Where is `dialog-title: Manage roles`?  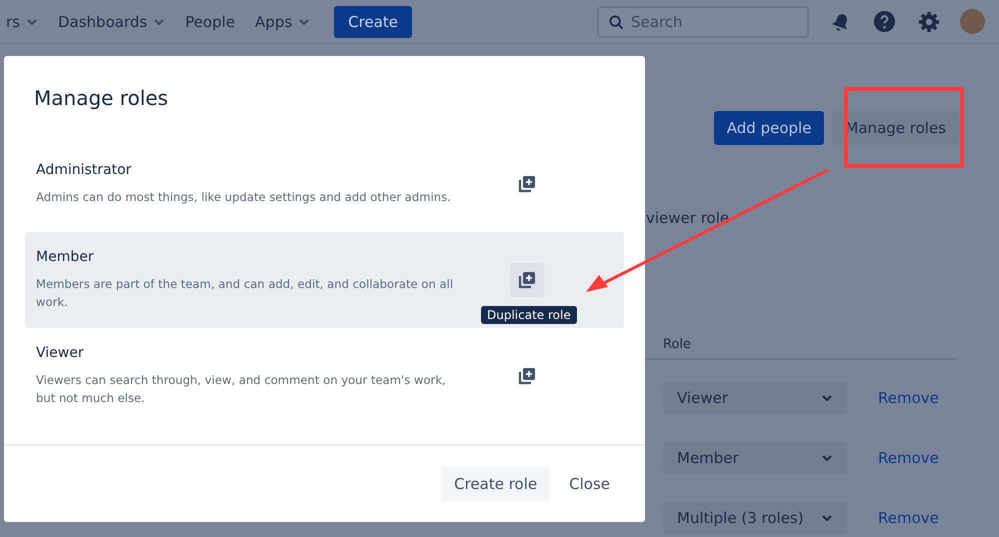
dialog-title: Manage roles is located at coordinates (102, 98).